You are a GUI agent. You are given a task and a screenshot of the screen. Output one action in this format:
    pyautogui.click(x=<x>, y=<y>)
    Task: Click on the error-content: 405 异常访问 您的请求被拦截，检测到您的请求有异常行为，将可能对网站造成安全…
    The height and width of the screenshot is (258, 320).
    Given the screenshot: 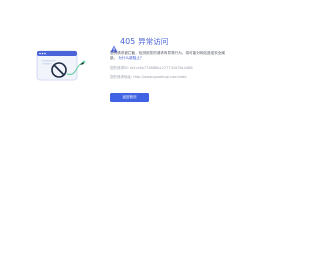 What is the action you would take?
    pyautogui.click(x=180, y=58)
    